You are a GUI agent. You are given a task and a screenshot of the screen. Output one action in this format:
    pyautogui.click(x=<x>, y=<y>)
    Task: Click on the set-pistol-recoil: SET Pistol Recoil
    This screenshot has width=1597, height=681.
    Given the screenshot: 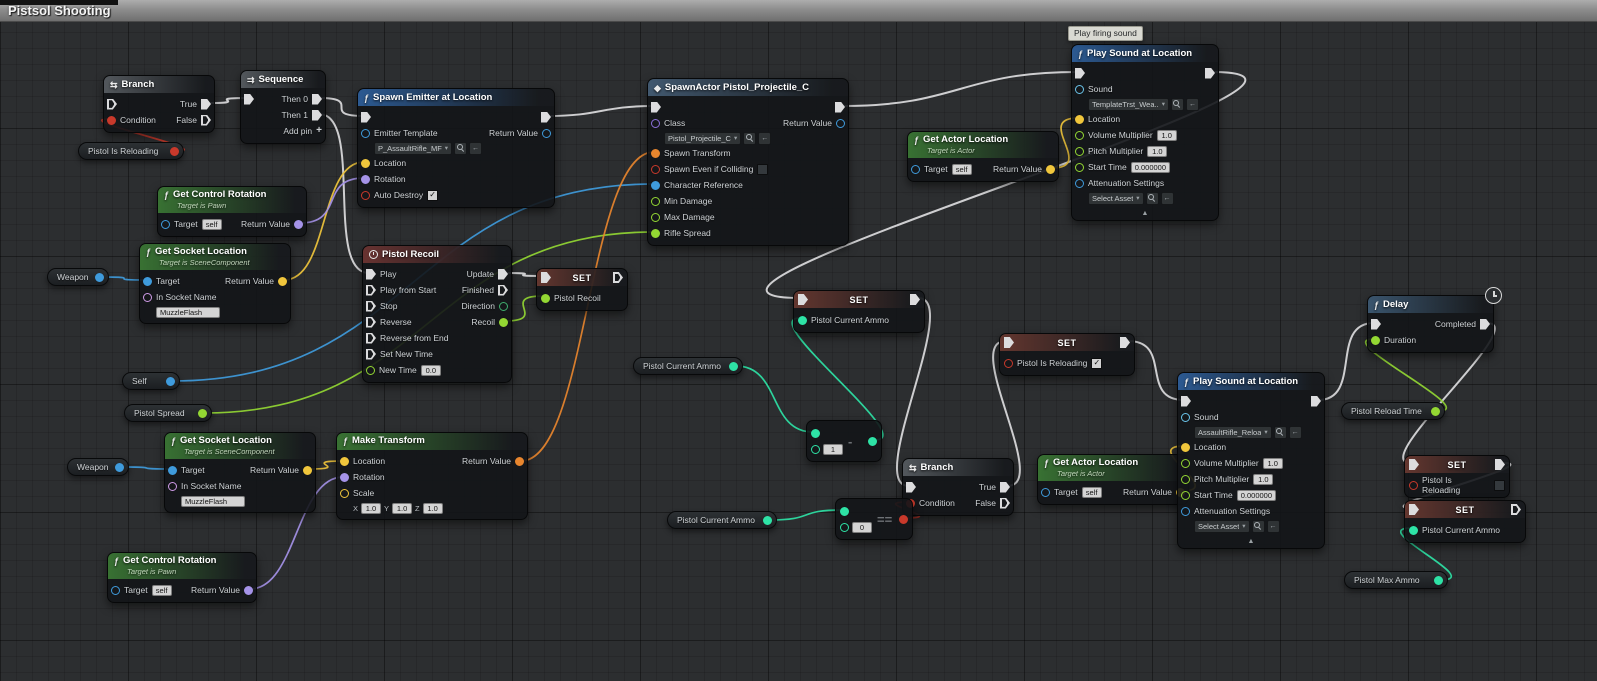 What is the action you would take?
    pyautogui.click(x=582, y=289)
    